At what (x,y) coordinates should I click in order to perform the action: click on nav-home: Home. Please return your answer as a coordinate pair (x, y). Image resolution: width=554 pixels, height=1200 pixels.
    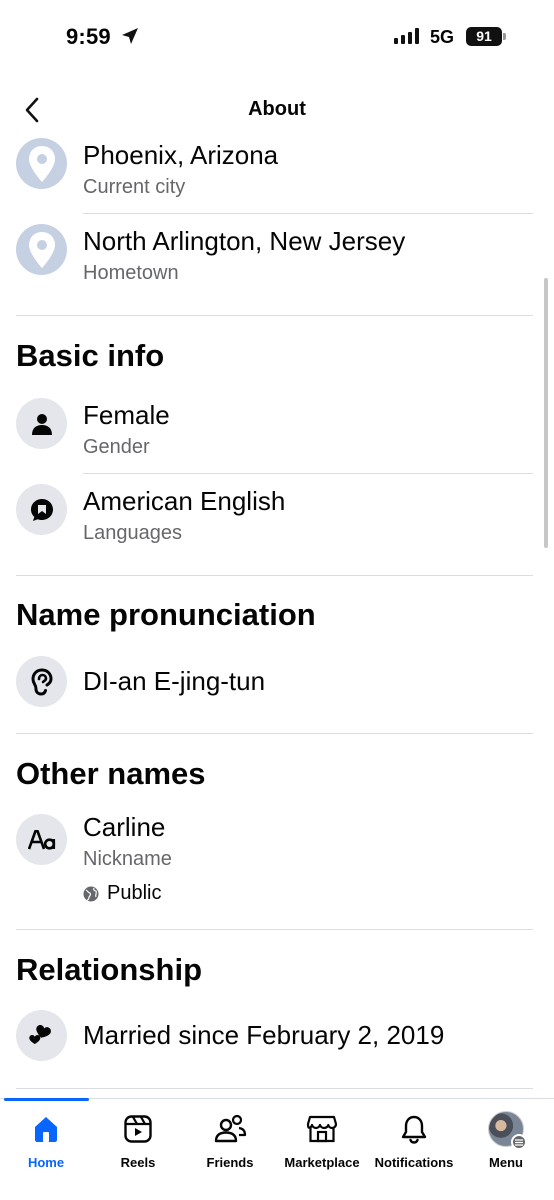
    Looking at the image, I should click on (46, 1143).